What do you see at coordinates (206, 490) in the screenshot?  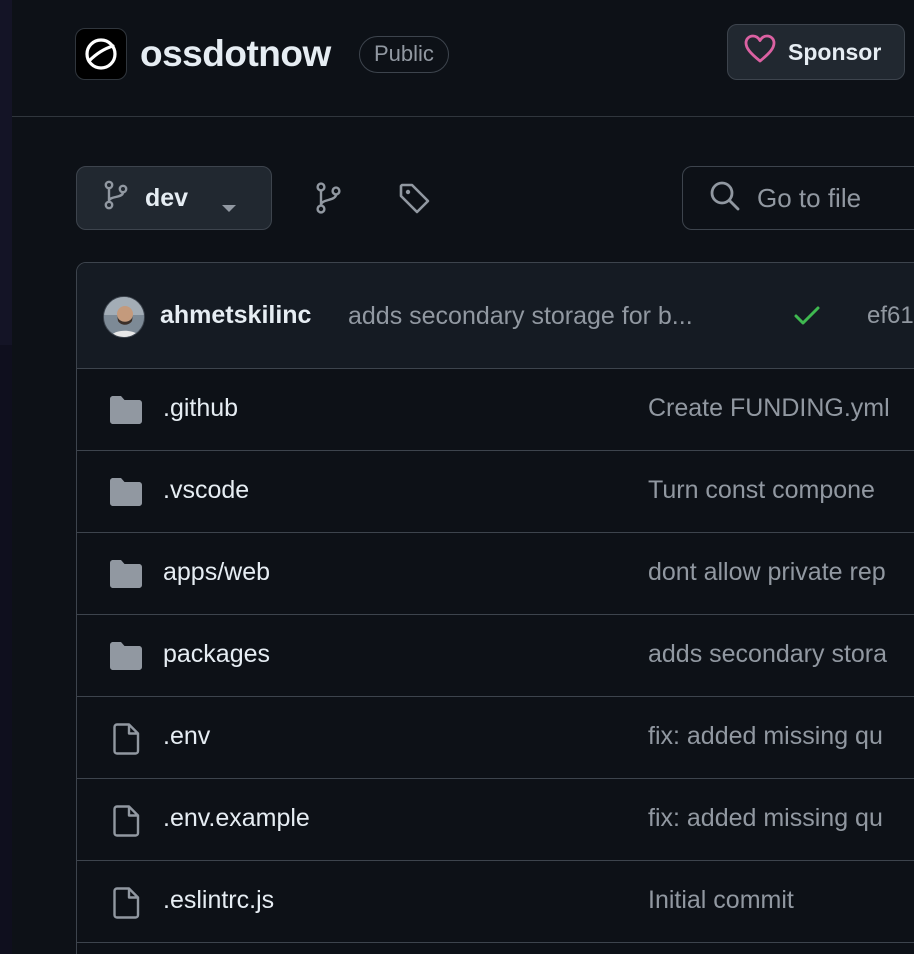 I see `file-name: .vscode` at bounding box center [206, 490].